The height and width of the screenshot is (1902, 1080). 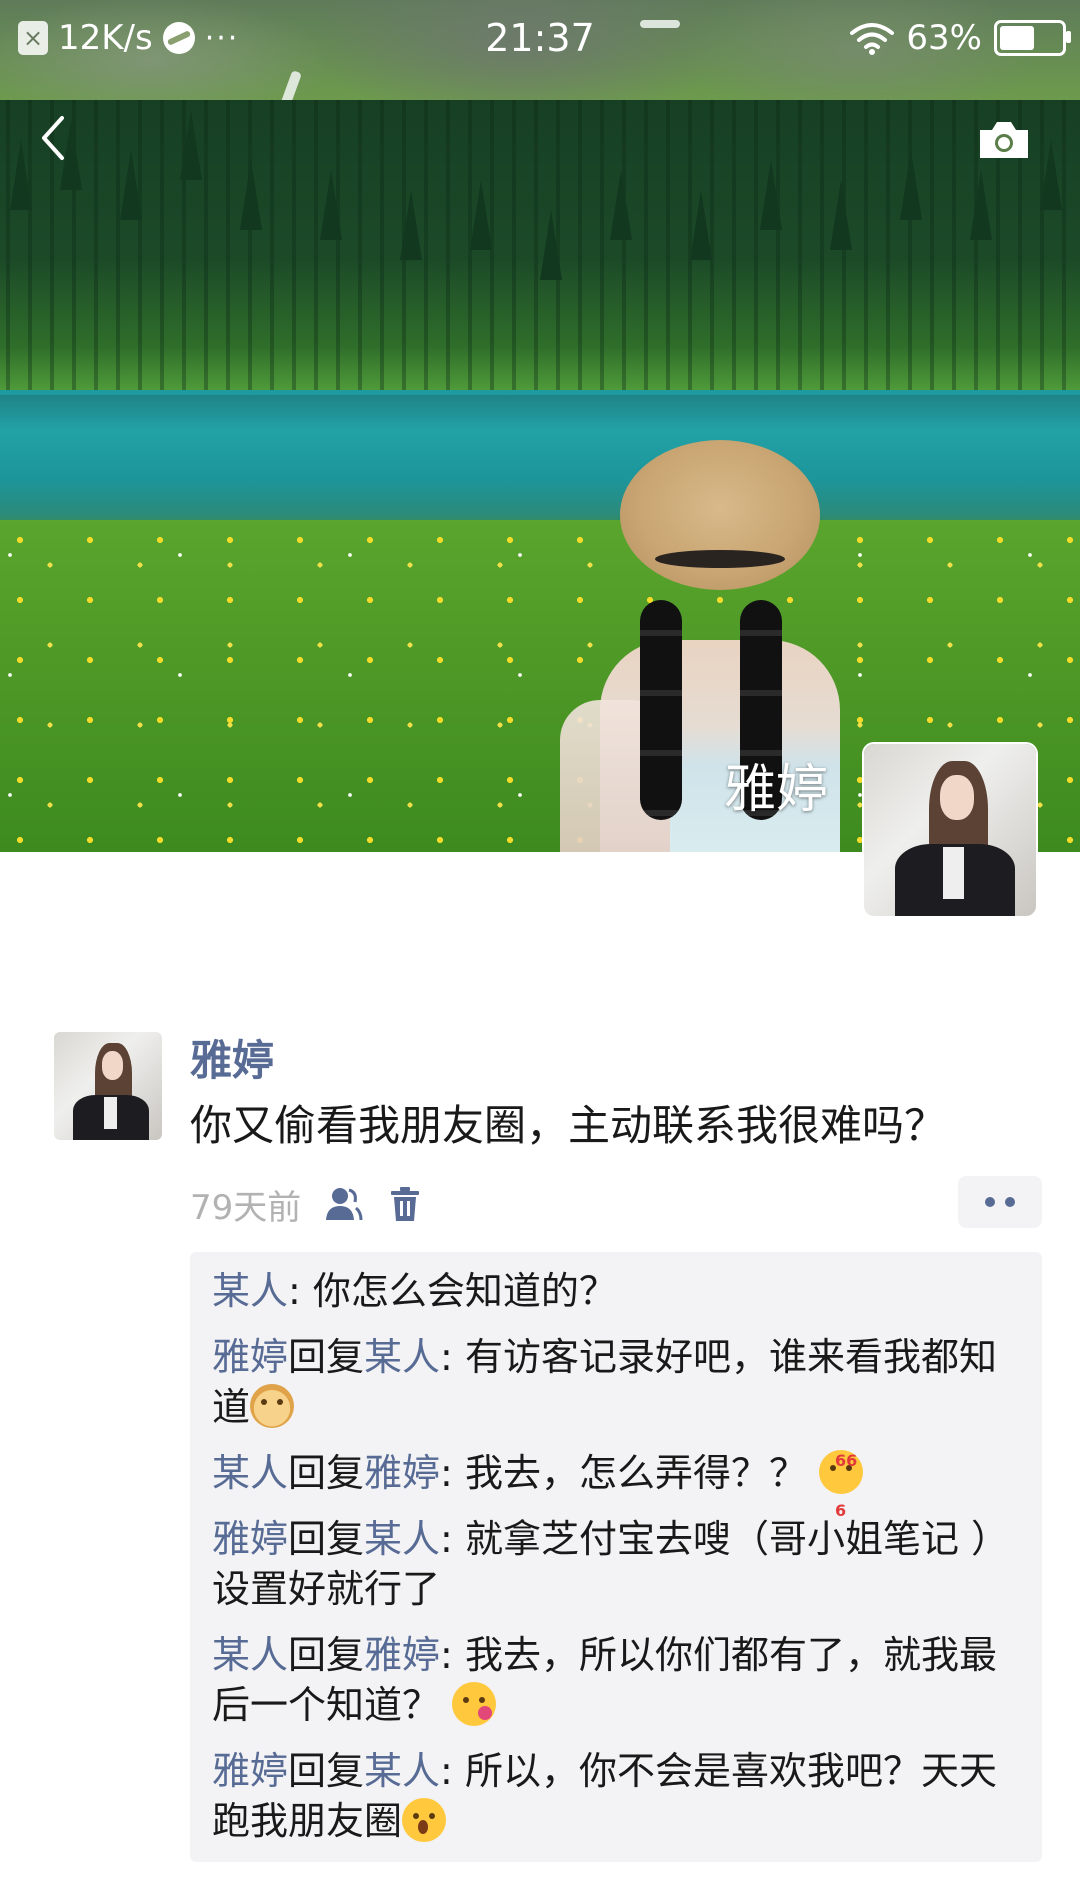 I want to click on emoji-666-label: 666, so click(x=846, y=1485).